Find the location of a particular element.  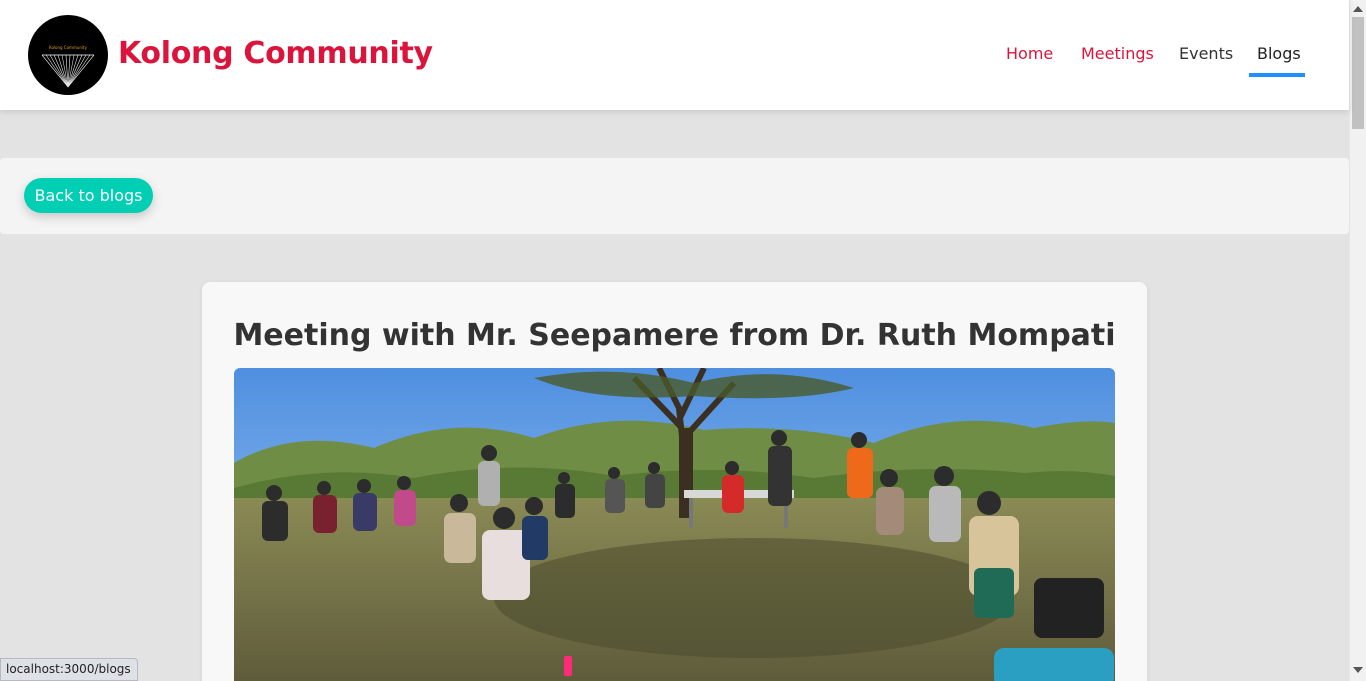

nav-meetings-link: Meetings is located at coordinates (1117, 53).